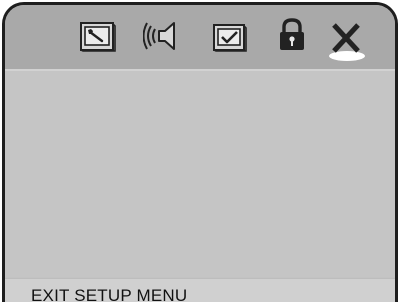 This screenshot has width=399, height=305. Describe the element at coordinates (200, 290) in the screenshot. I see `status-bar: EXIT SETUP MENU` at that location.